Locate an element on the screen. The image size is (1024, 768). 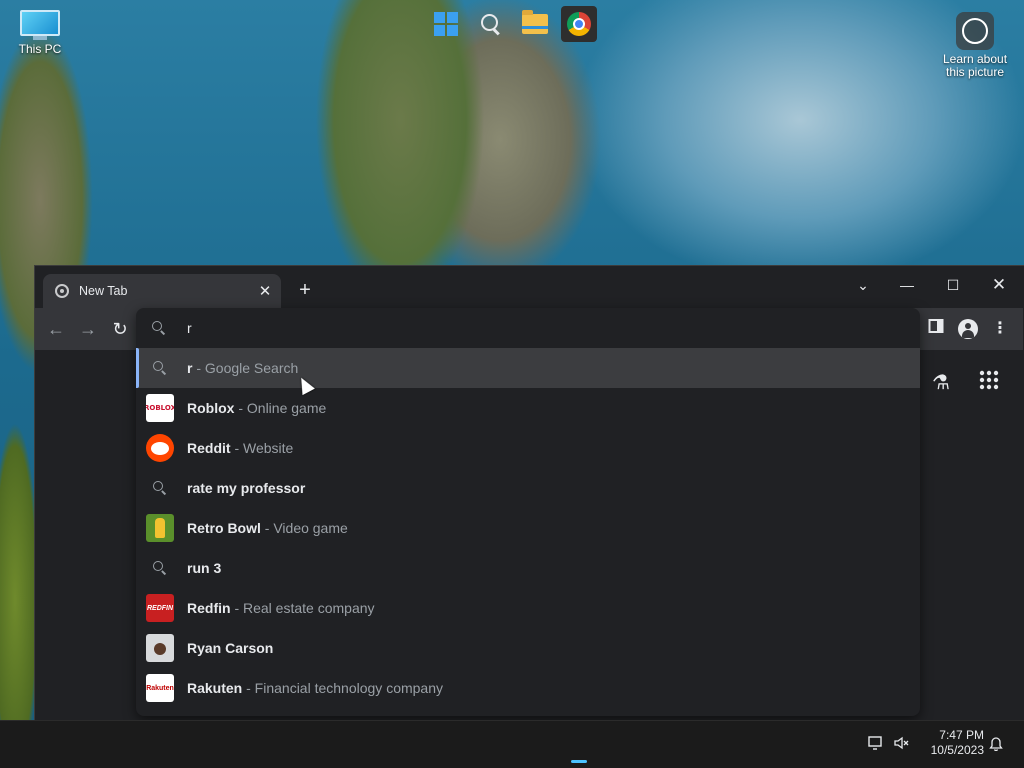
active-app-indicator is located at coordinates (579, 761).